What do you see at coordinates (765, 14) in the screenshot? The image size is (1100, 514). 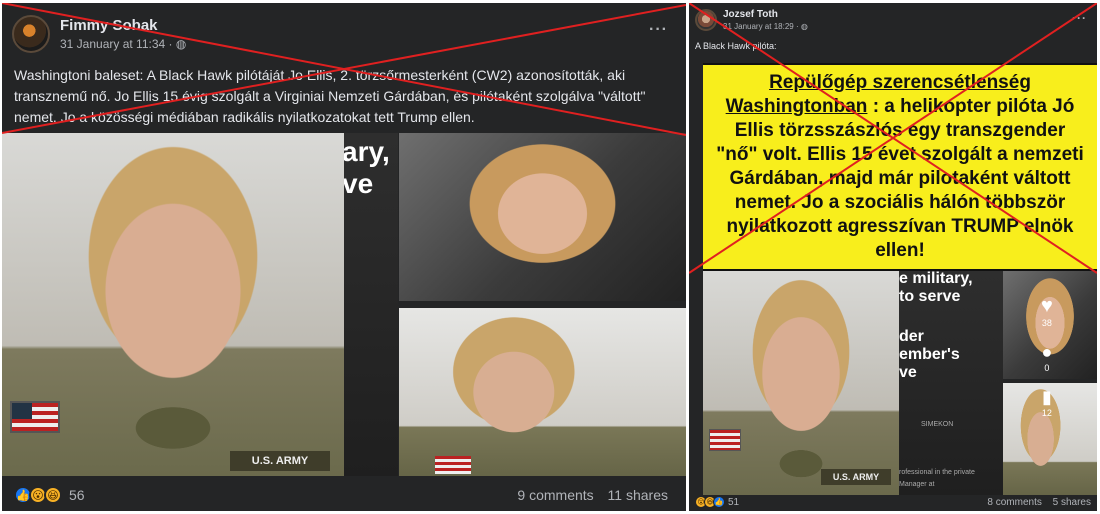 I see `author-name: Jozsef Toth` at bounding box center [765, 14].